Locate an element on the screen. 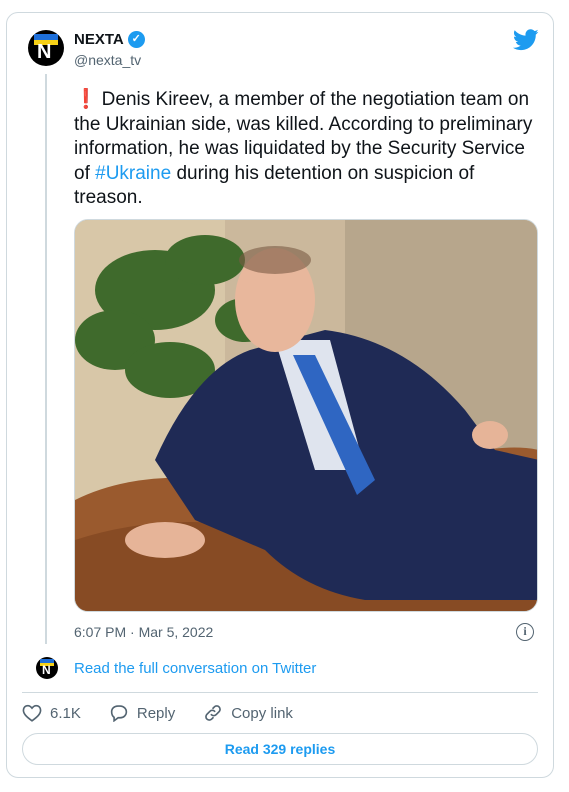 Image resolution: width=569 pixels, height=792 pixels. heart-icon is located at coordinates (32, 713).